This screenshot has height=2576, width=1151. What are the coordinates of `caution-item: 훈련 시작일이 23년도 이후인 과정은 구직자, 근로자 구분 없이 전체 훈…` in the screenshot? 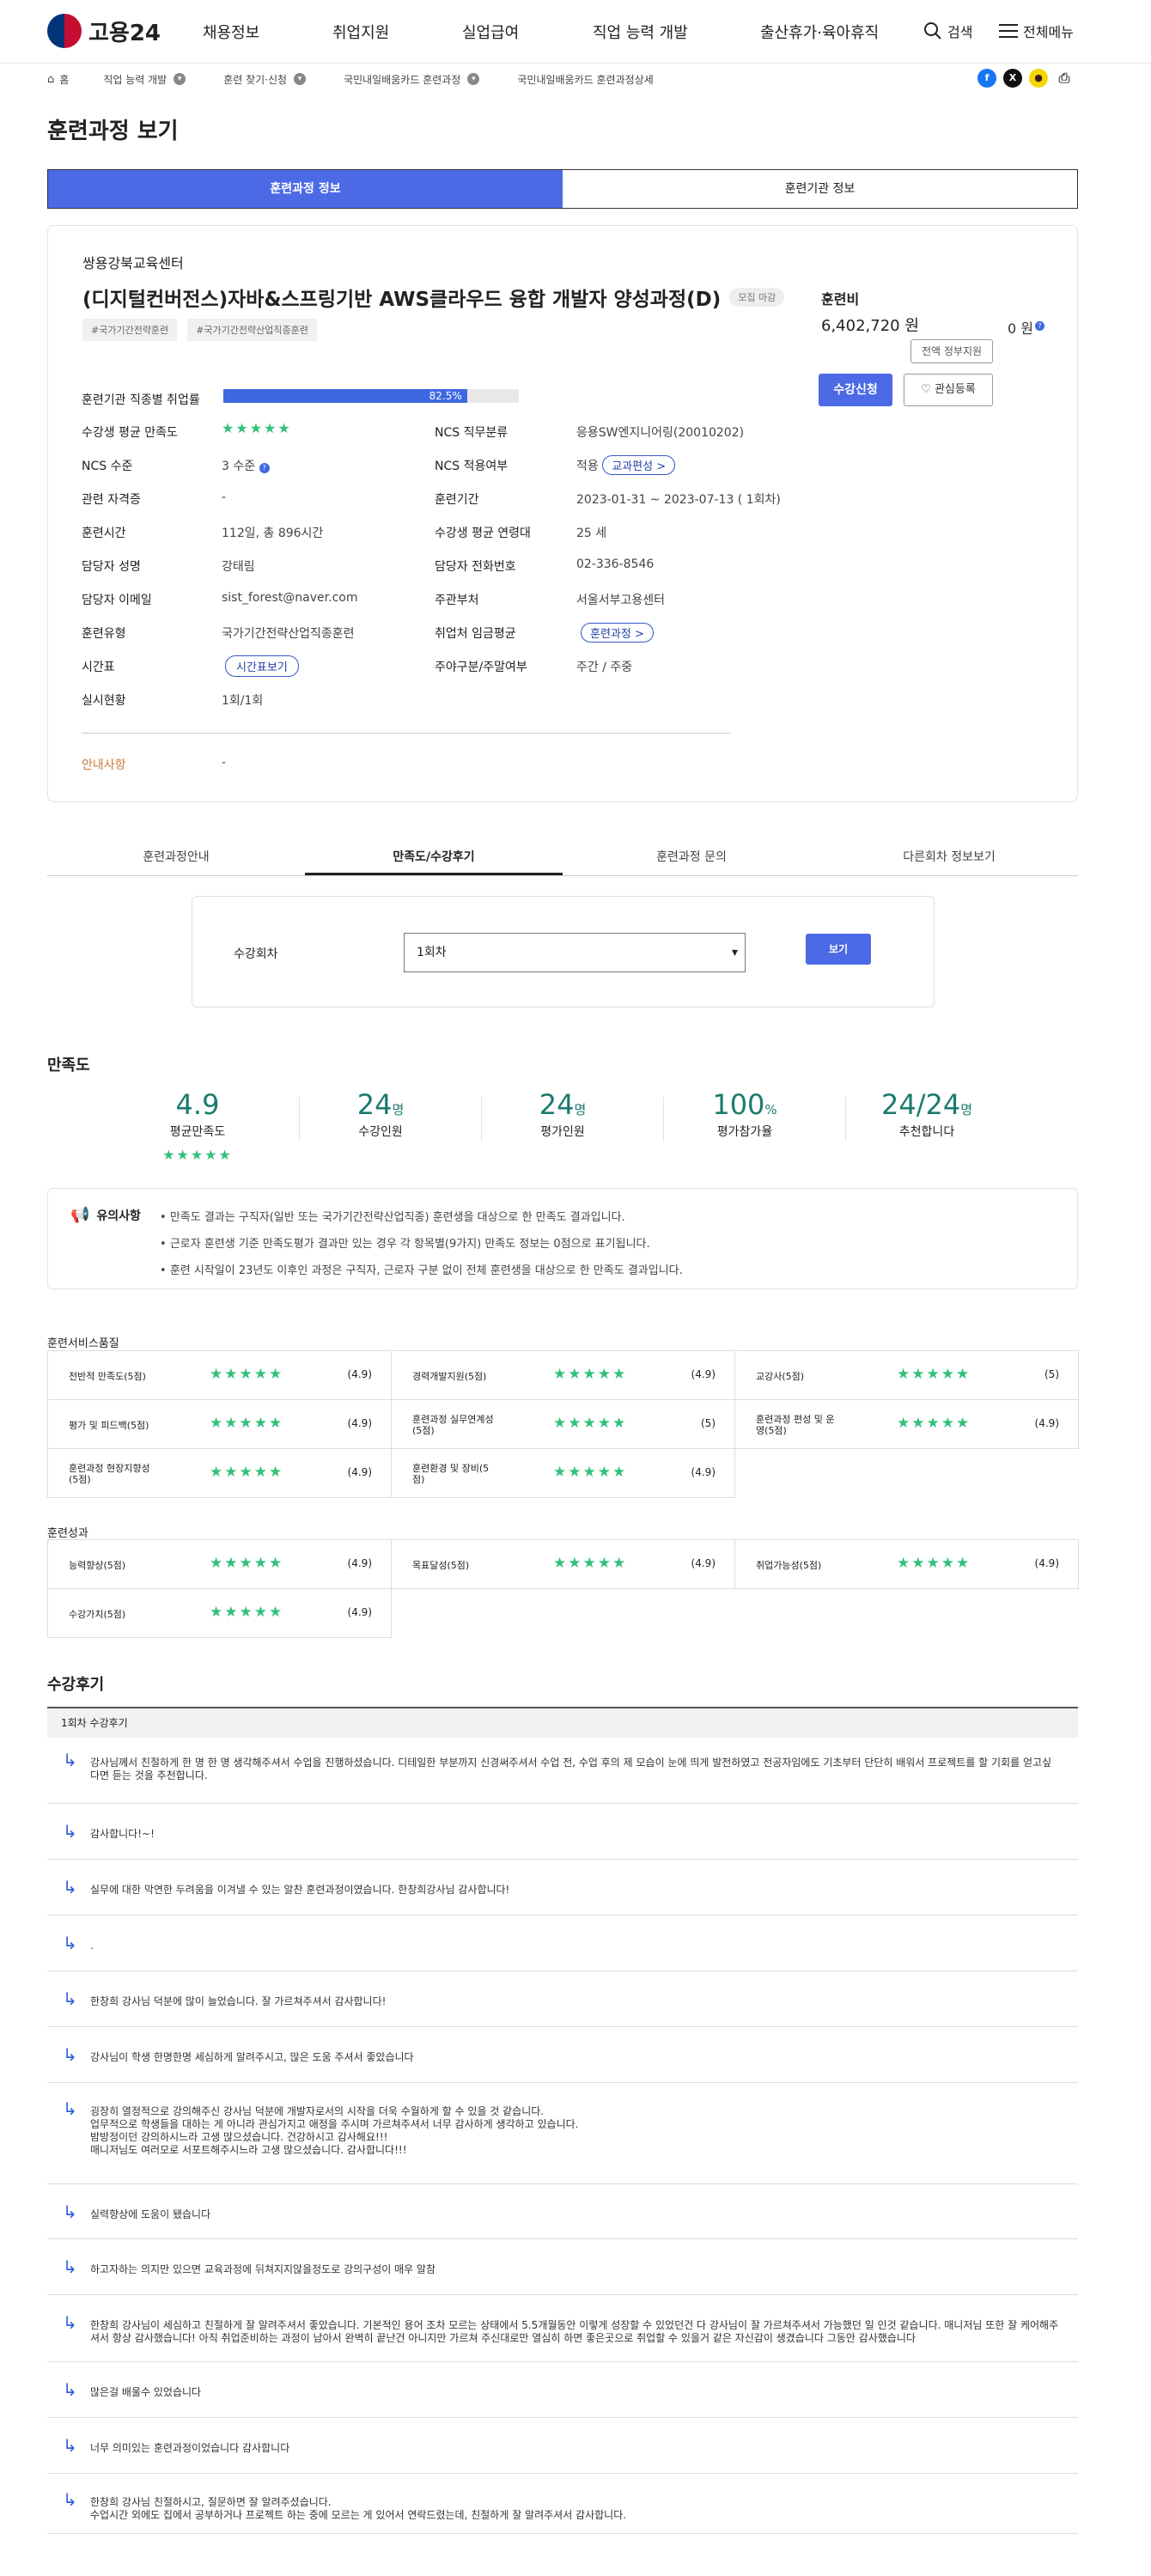 It's located at (421, 1271).